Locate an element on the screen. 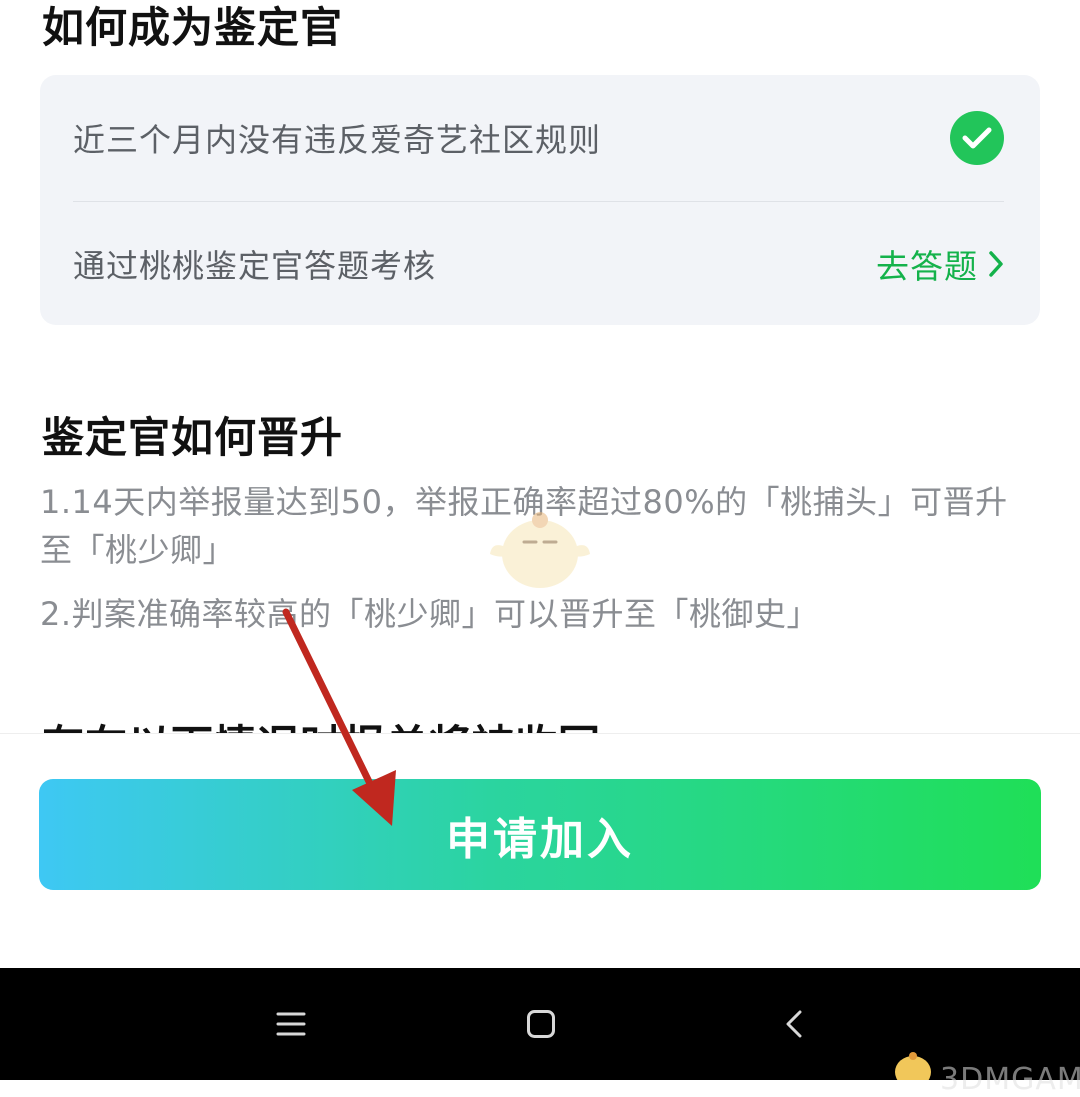 This screenshot has height=1097, width=1080. go-answer-label: 去答题 is located at coordinates (927, 266).